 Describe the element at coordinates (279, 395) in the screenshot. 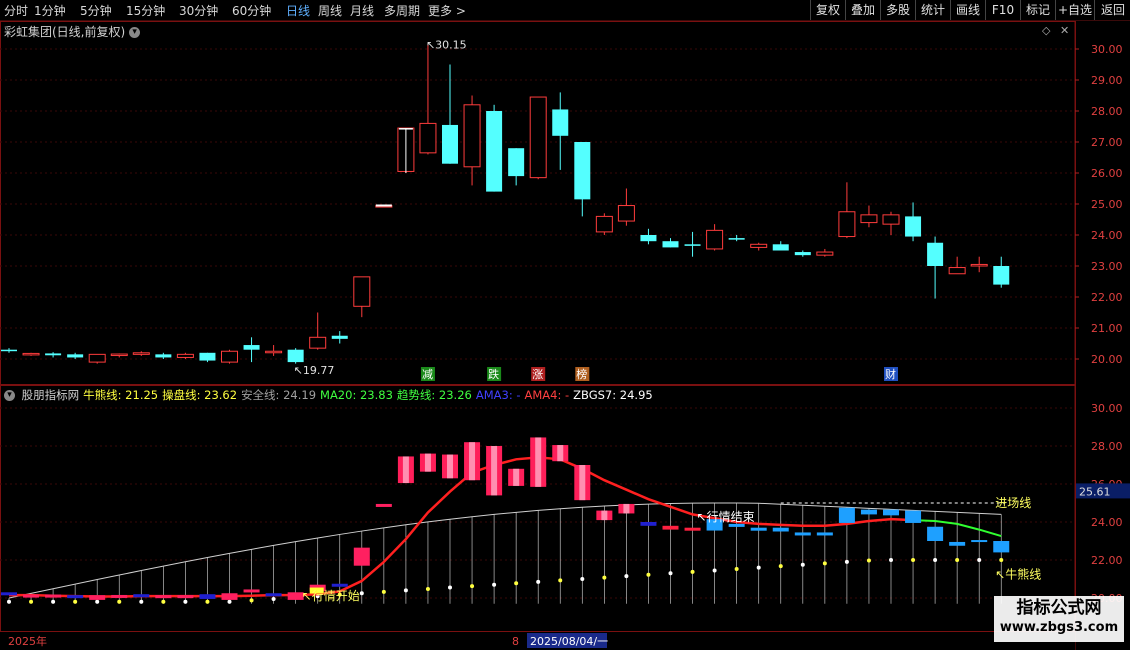

I see `legend-item-3: 安全线: 24.19` at that location.